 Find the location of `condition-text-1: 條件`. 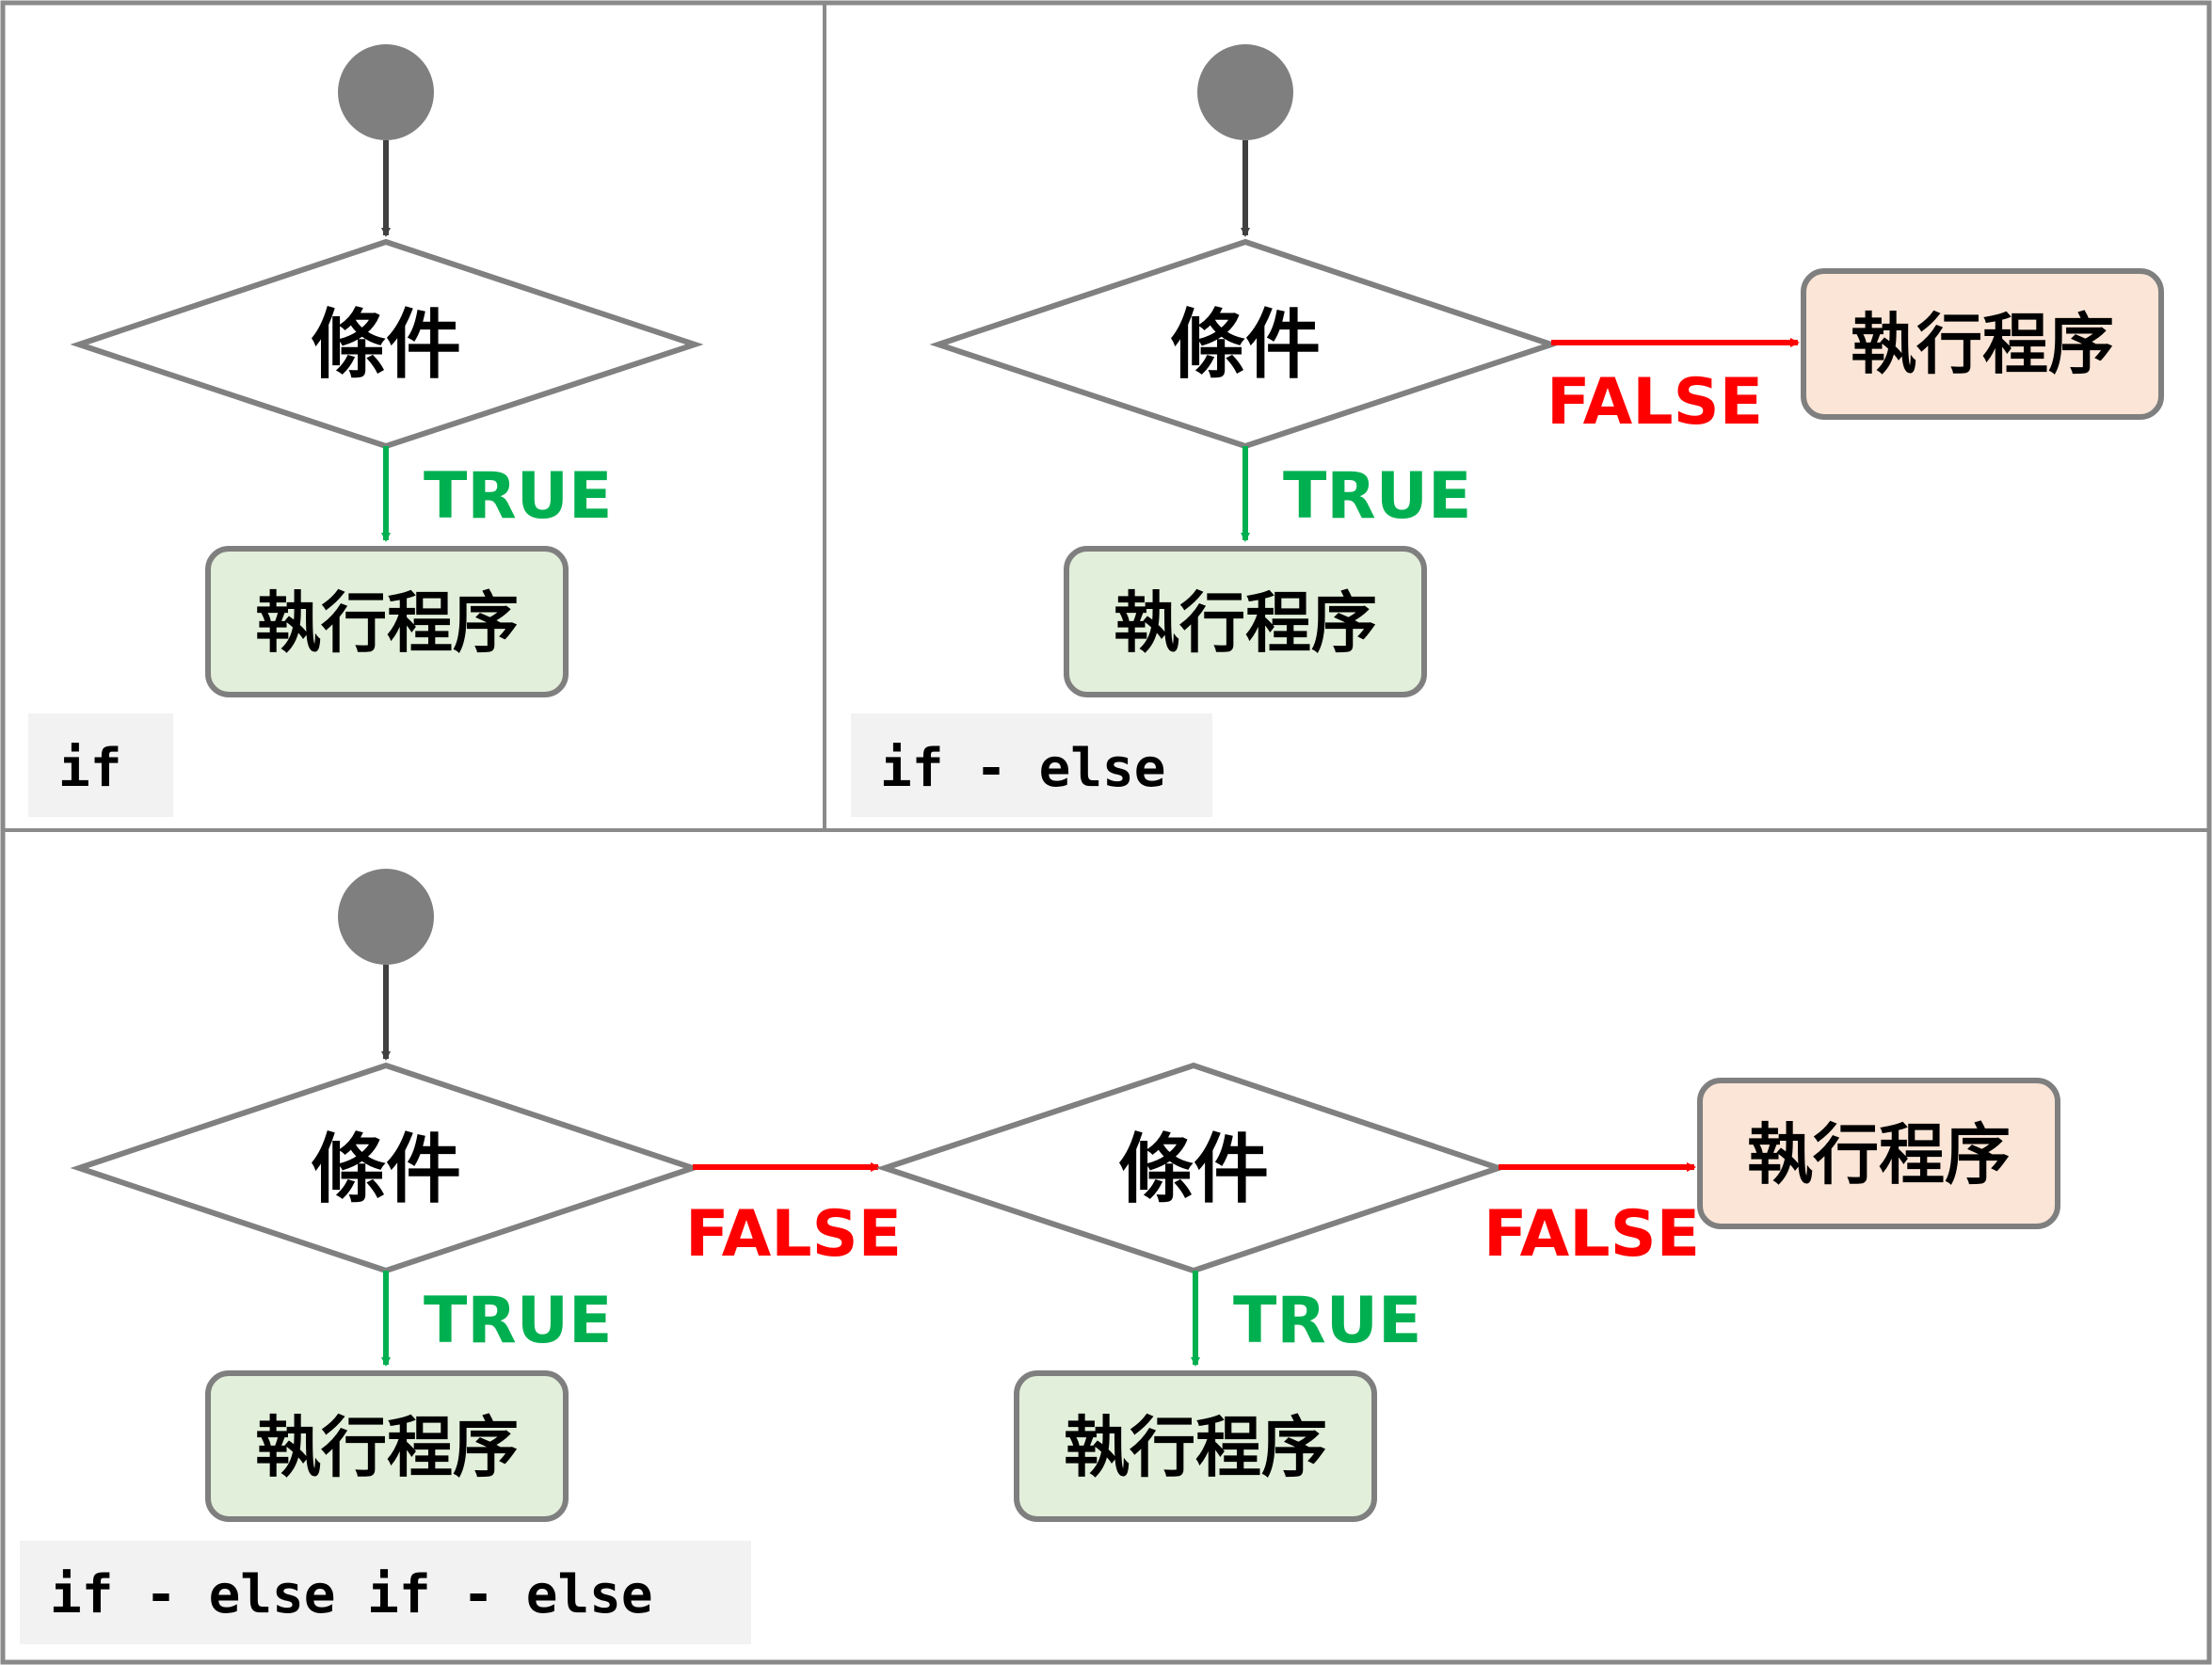

condition-text-1: 條件 is located at coordinates (386, 1169).